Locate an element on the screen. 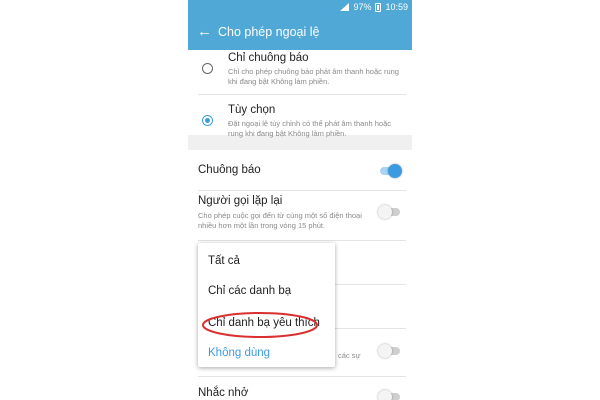 The image size is (600, 400). battery-percent: 97% is located at coordinates (362, 7).